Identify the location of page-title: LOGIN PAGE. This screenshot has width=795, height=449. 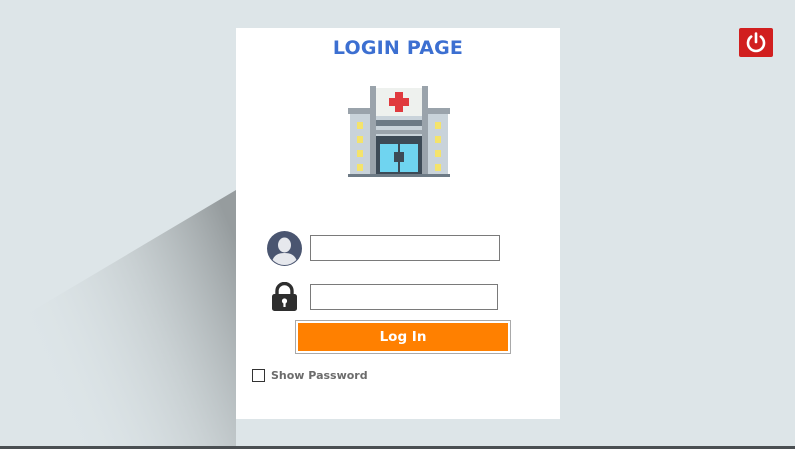
(398, 48).